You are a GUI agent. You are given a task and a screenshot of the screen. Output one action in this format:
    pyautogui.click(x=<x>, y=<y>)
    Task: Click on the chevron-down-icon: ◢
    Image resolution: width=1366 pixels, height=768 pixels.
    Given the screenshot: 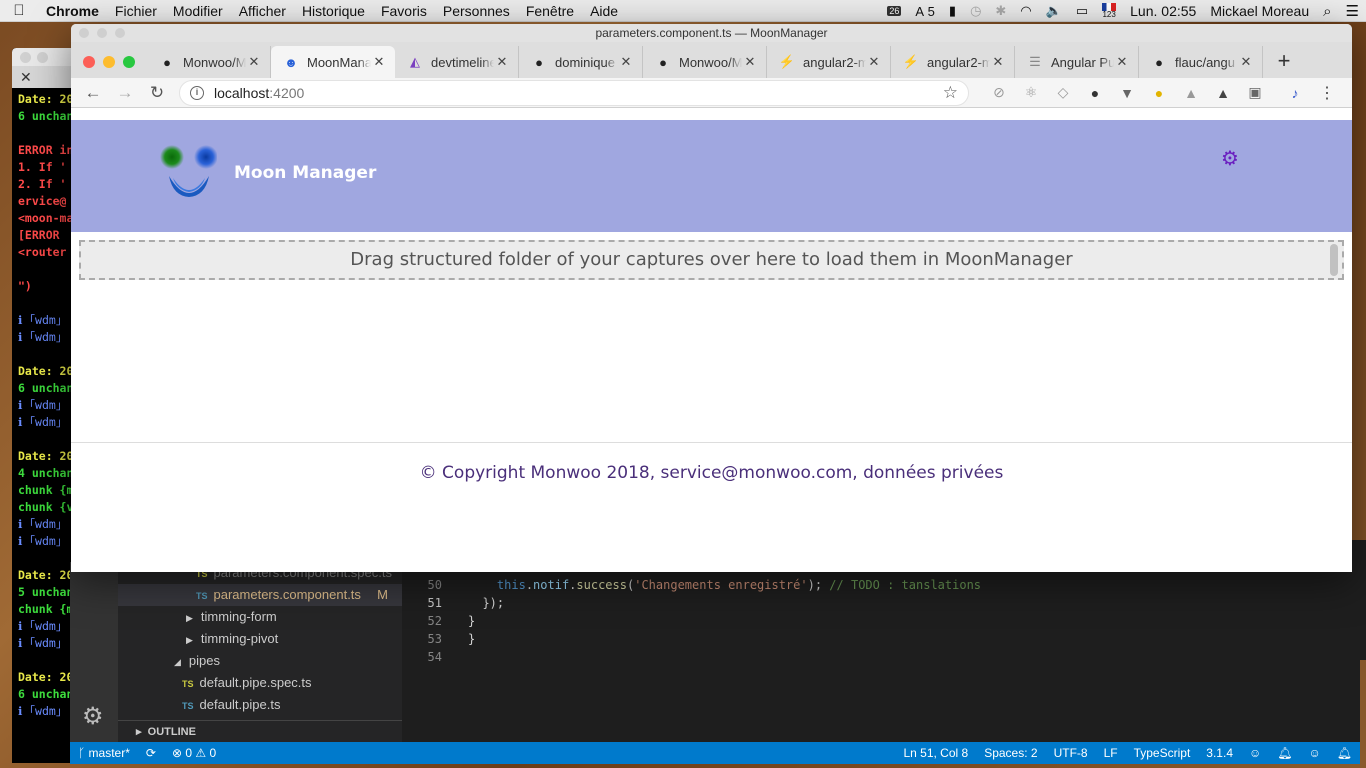 What is the action you would take?
    pyautogui.click(x=177, y=662)
    